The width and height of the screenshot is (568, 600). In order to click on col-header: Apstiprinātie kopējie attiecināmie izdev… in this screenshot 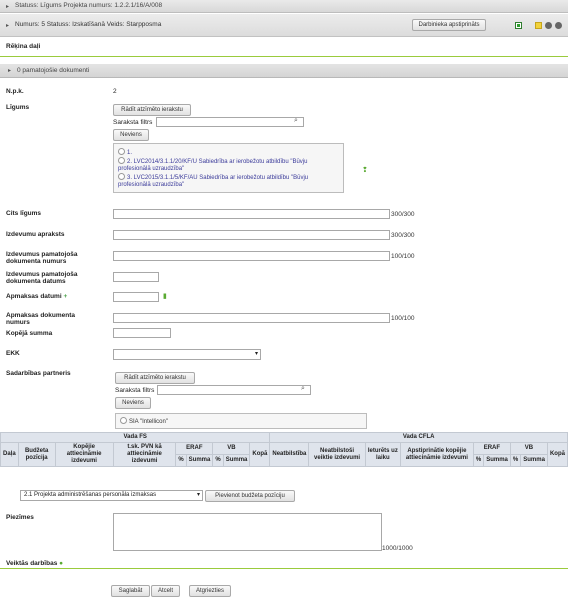, I will do `click(436, 454)`.